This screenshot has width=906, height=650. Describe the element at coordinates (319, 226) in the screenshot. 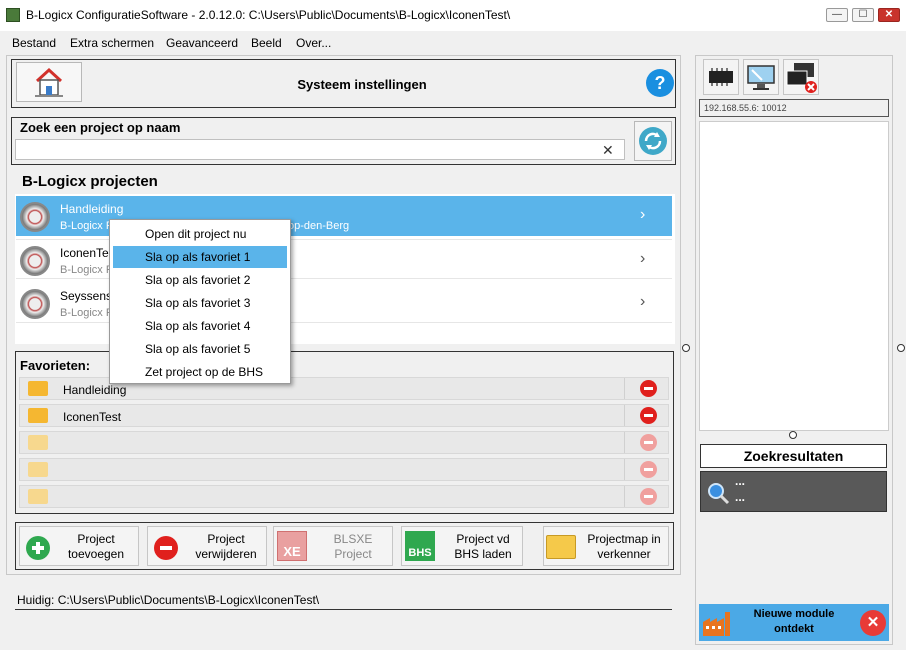

I see `project-subtitle-location: op-den-Berg` at that location.